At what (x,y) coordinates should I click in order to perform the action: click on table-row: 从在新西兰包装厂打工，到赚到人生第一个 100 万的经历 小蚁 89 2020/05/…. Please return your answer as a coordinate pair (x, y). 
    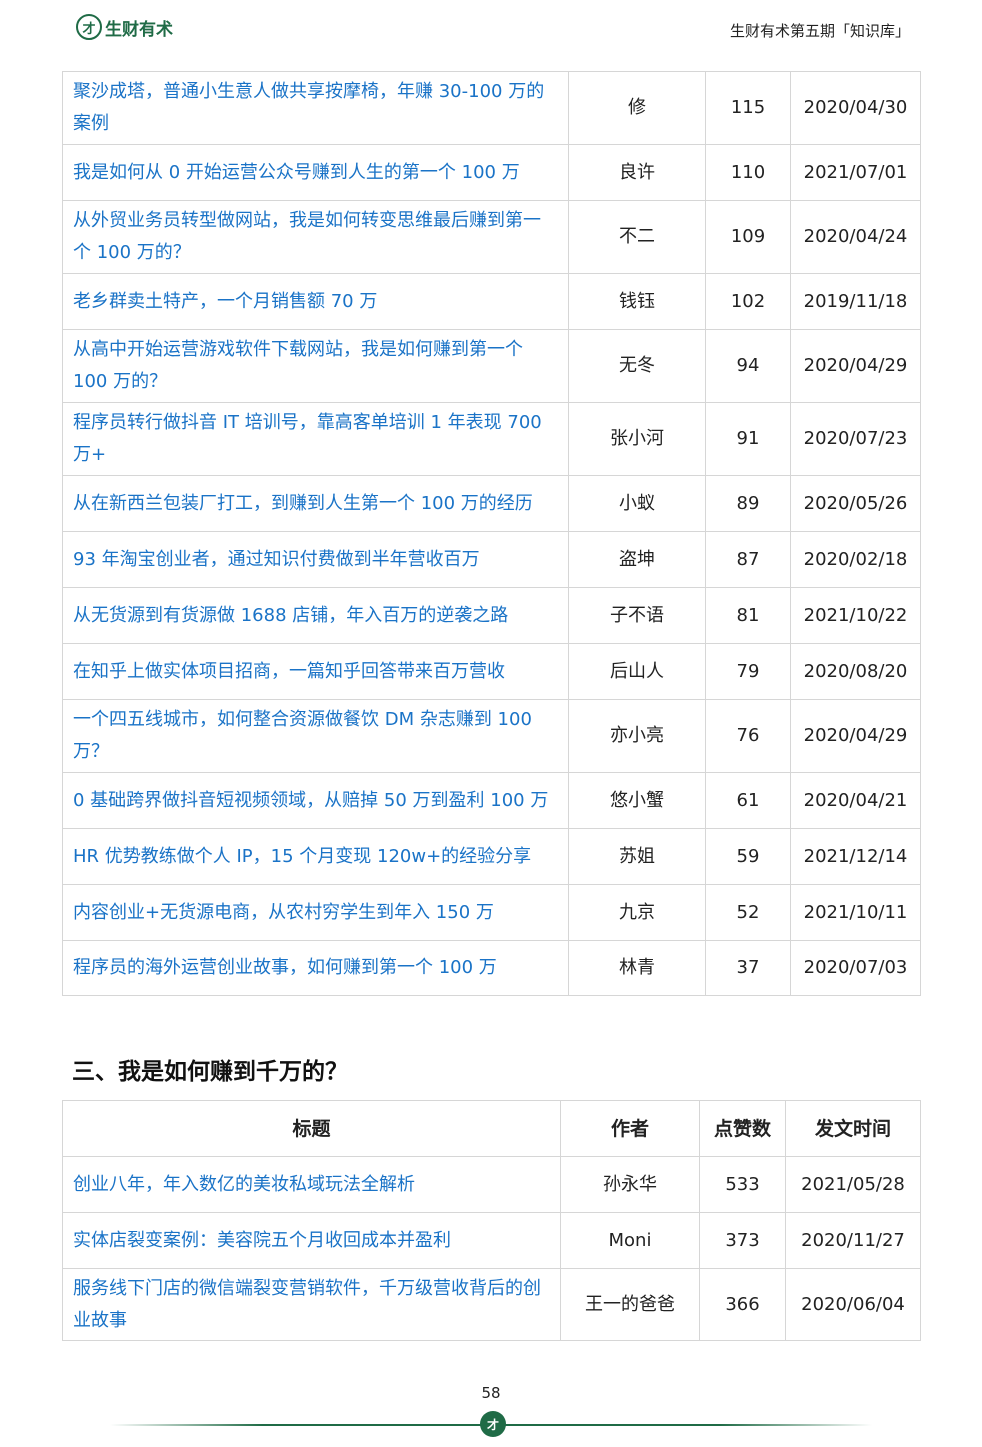
    Looking at the image, I should click on (491, 503).